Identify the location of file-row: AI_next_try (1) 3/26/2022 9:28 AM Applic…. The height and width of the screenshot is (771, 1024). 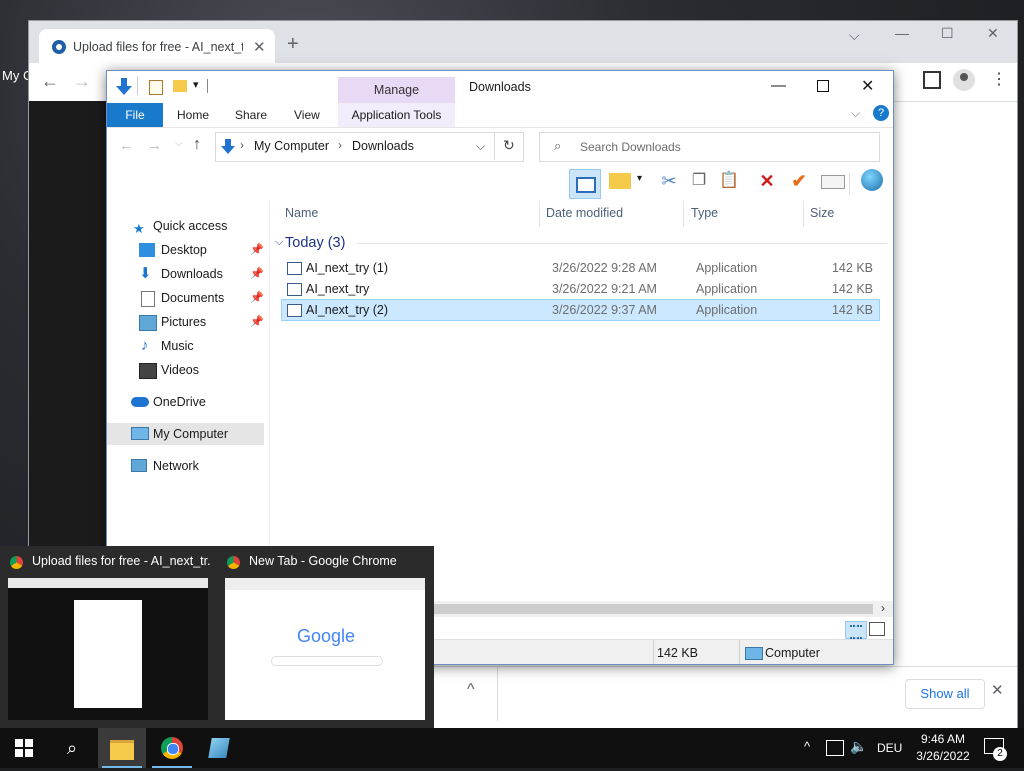
(580, 268).